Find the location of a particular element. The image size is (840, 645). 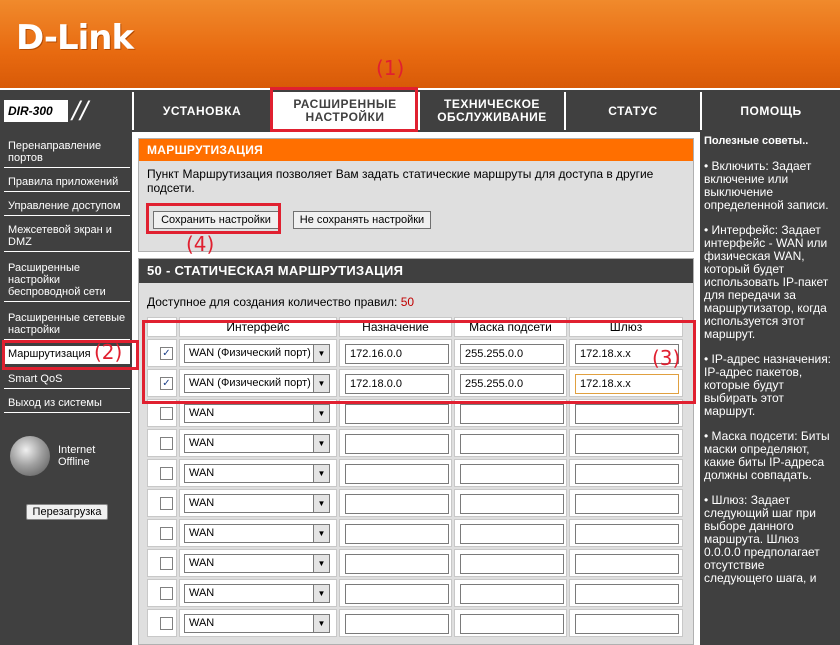

sidebar-item-firewall-dmz: Межсетевой экран и DMZ is located at coordinates (67, 237).